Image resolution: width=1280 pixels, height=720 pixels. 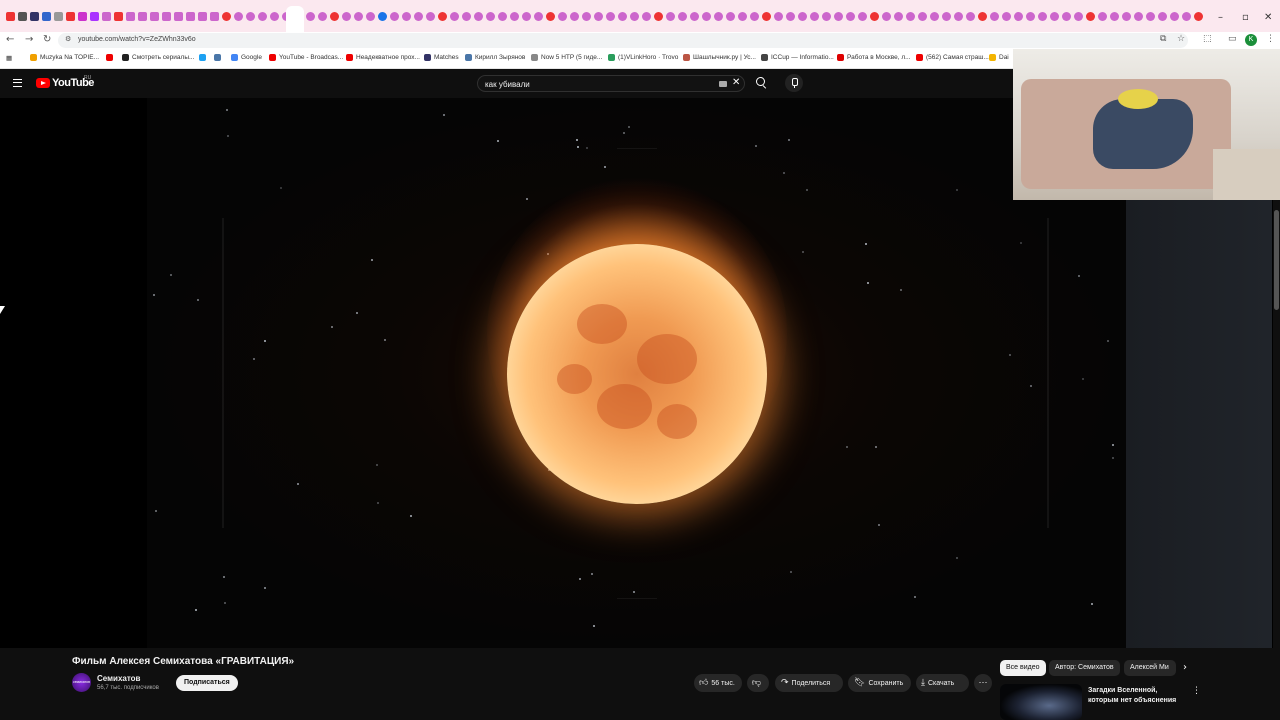 What do you see at coordinates (1220, 17) in the screenshot?
I see `minimize-icon: –` at bounding box center [1220, 17].